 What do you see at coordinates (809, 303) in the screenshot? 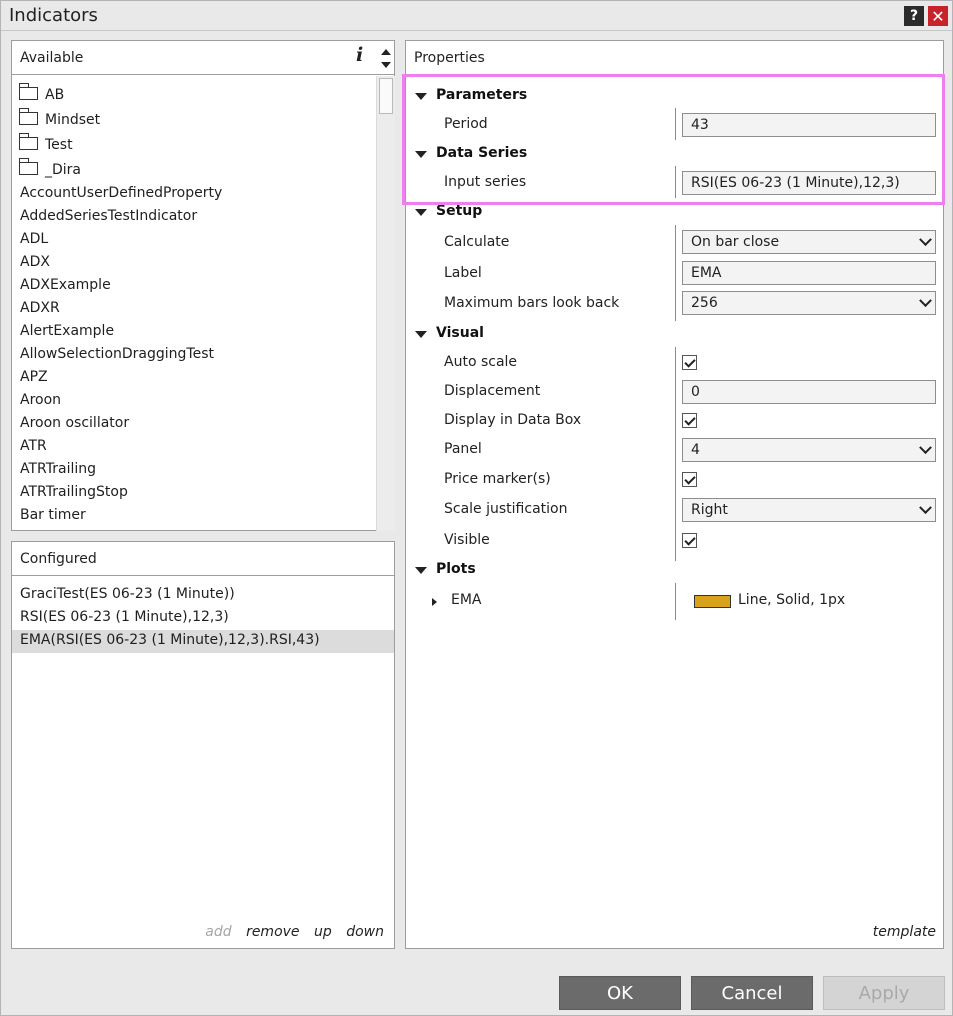
I see `max-bars-dropdown: 256` at bounding box center [809, 303].